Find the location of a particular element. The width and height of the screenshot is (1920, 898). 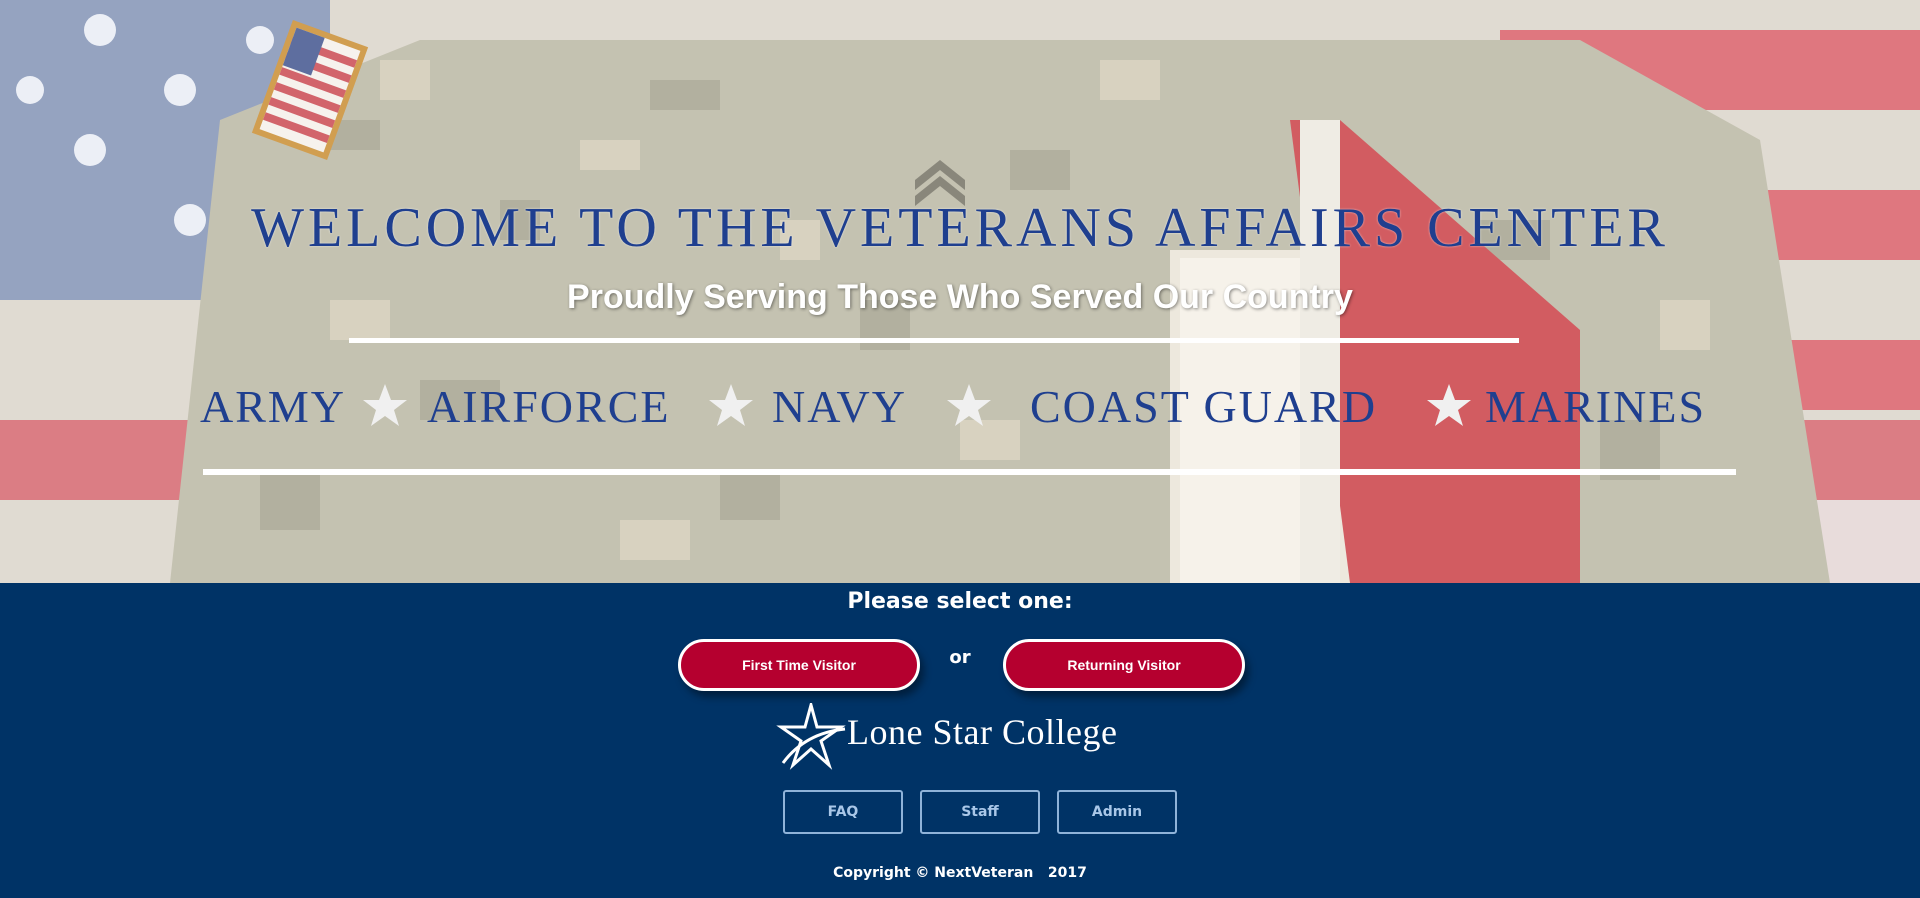

branch-airforce: AIRFORCE is located at coordinates (549, 406).